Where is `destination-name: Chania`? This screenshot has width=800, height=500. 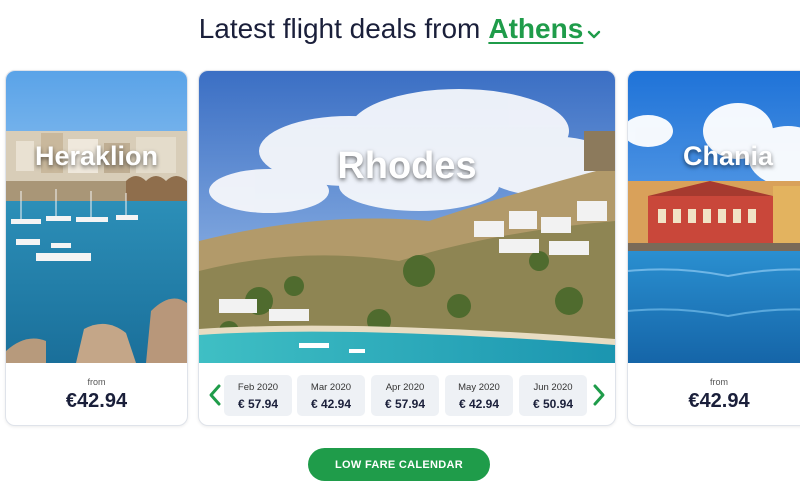
destination-name: Chania is located at coordinates (728, 156).